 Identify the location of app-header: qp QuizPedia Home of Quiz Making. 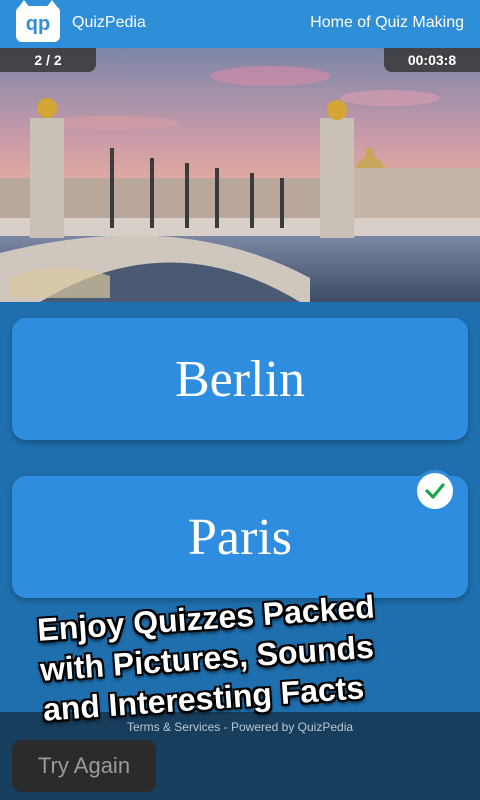
(240, 24).